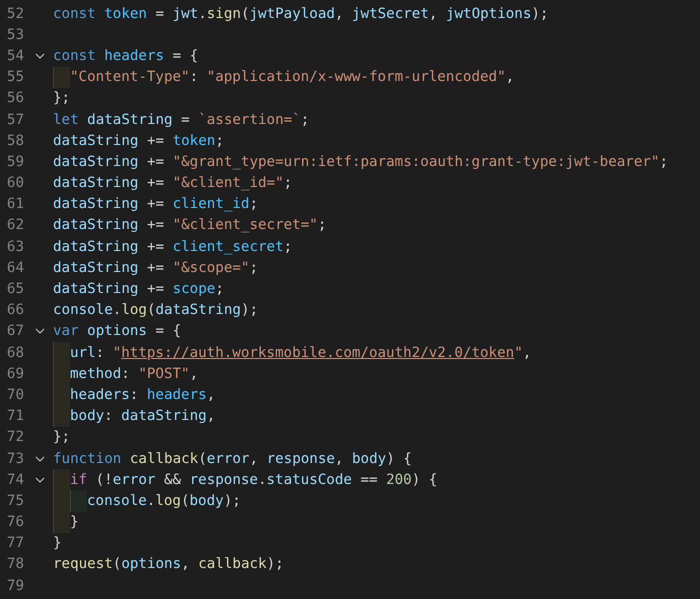 This screenshot has height=599, width=700. What do you see at coordinates (15, 374) in the screenshot?
I see `line-number: 69` at bounding box center [15, 374].